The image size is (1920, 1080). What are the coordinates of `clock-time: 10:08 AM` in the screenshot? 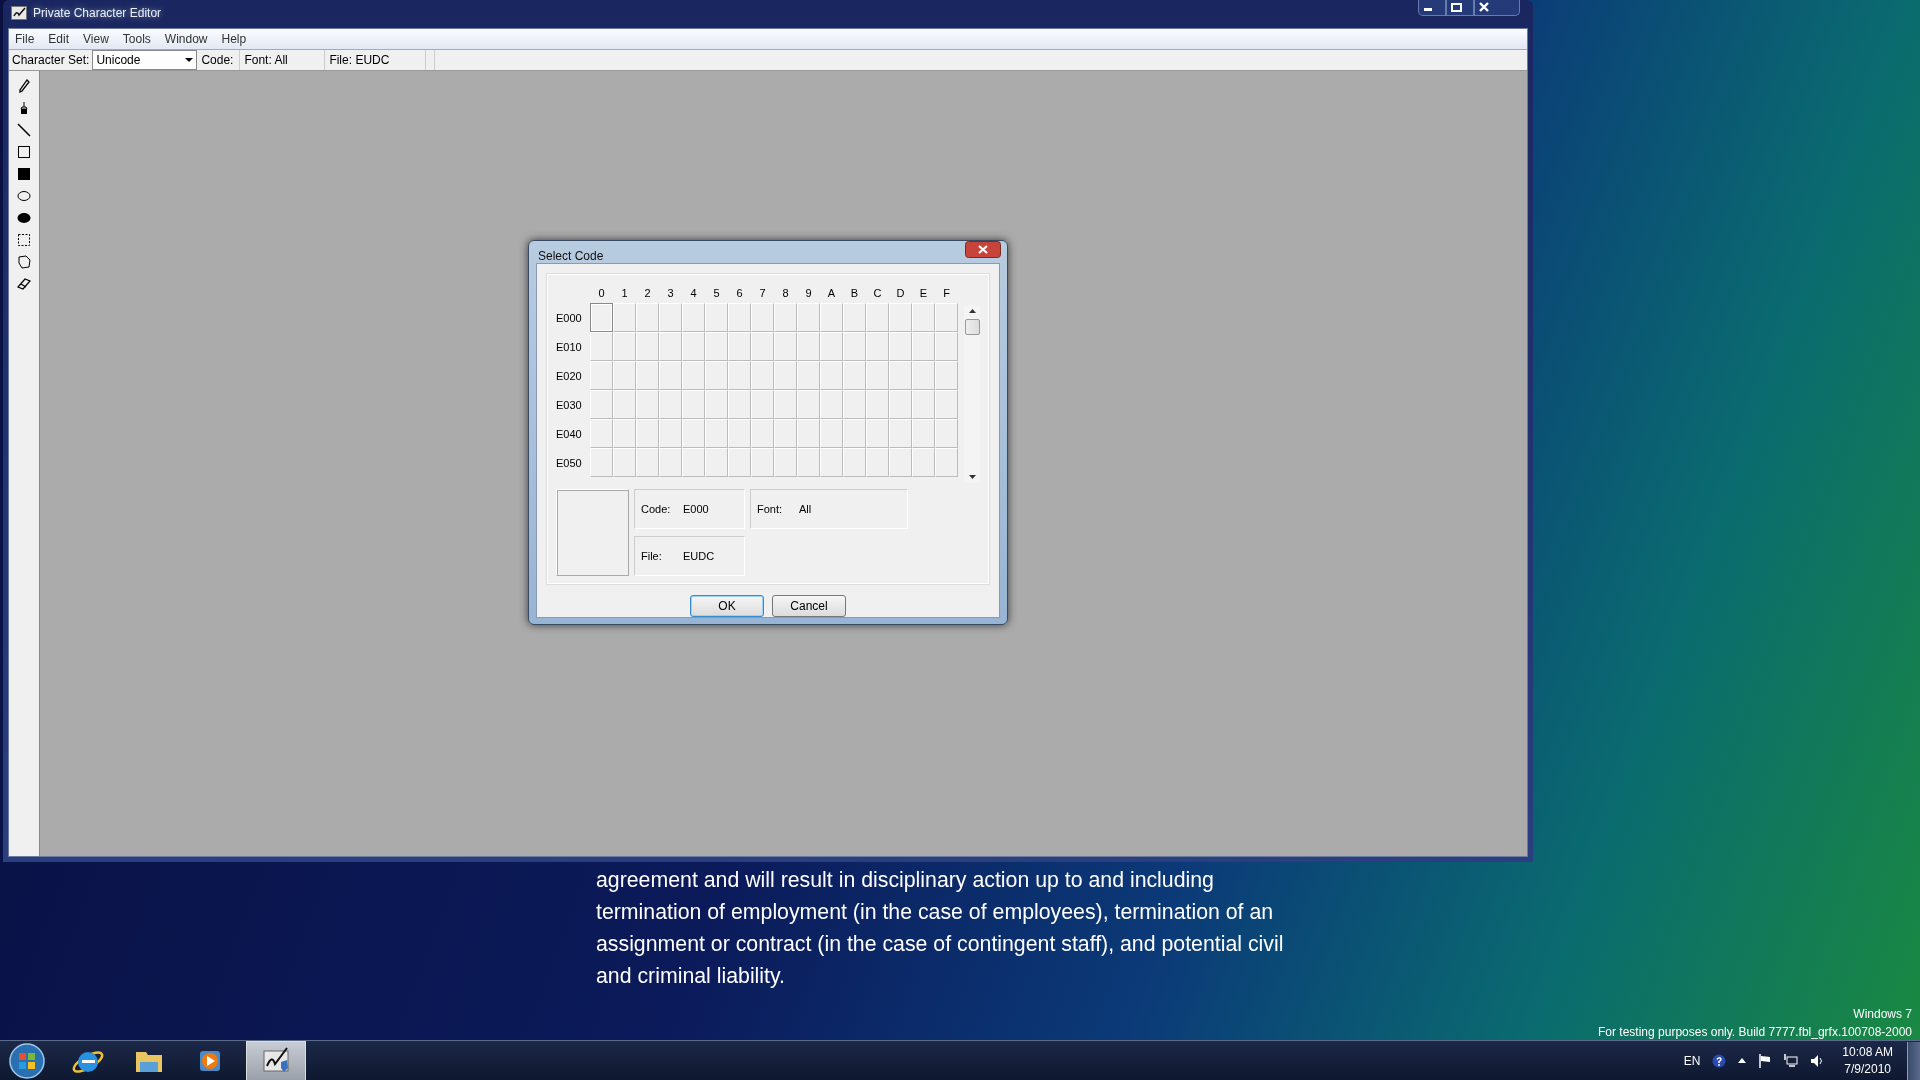 It's located at (1867, 1052).